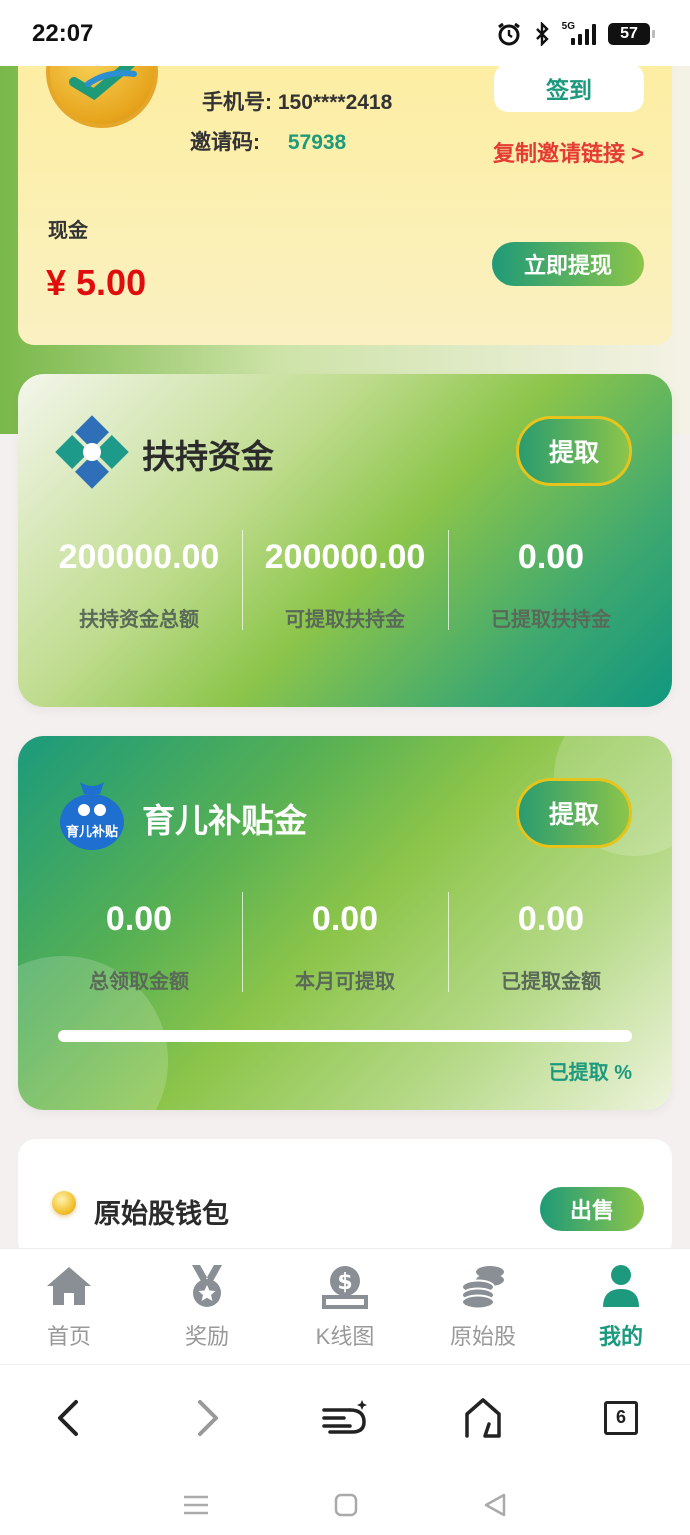  Describe the element at coordinates (345, 1336) in the screenshot. I see `tab-label: K线图` at that location.